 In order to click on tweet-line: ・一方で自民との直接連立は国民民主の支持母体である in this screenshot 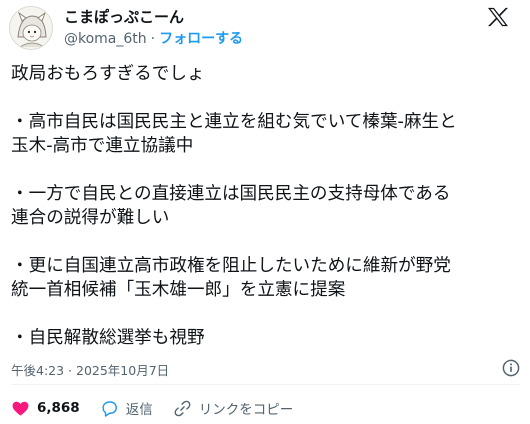, I will do `click(231, 194)`.